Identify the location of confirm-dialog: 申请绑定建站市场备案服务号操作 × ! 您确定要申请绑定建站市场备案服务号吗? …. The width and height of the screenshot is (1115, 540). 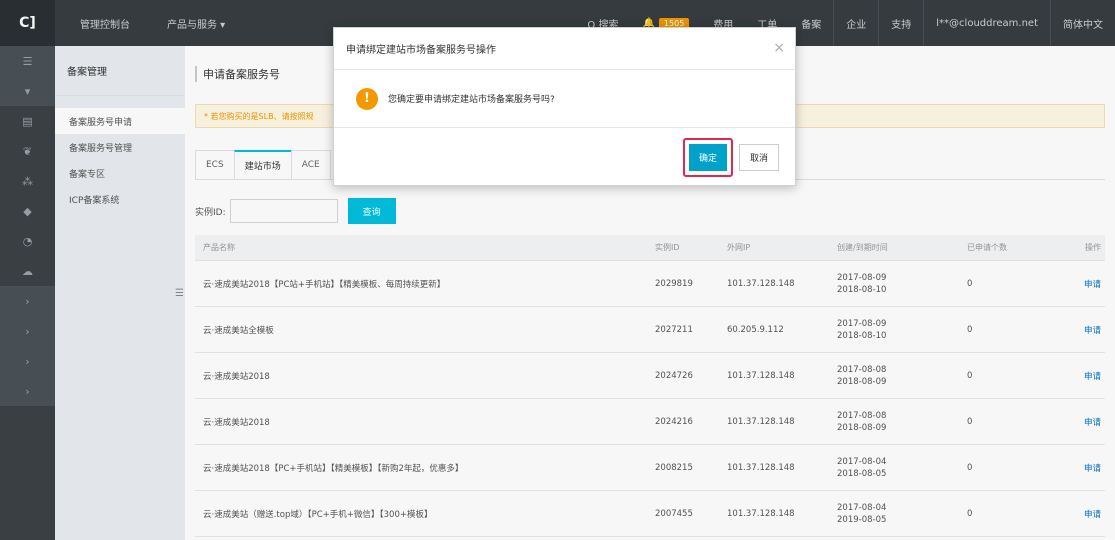
(564, 106).